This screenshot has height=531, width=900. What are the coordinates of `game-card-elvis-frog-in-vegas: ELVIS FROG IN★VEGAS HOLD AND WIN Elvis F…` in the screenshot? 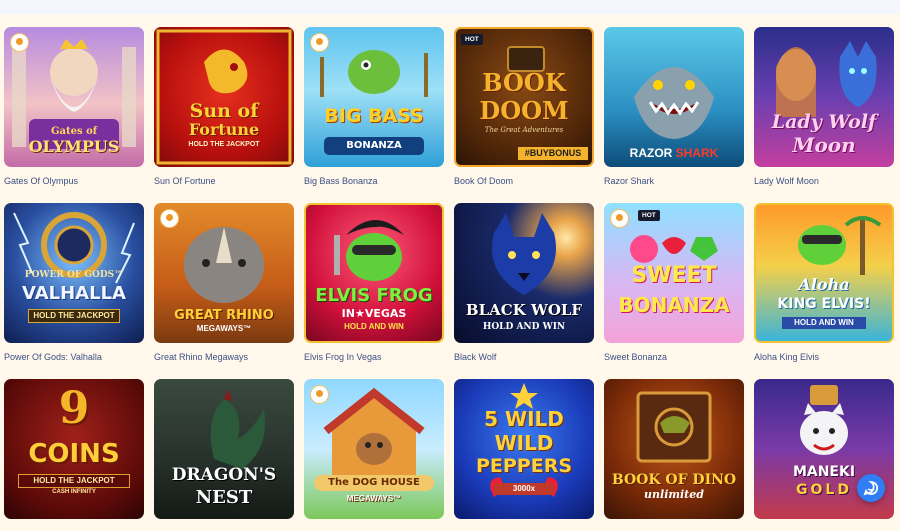 It's located at (374, 291).